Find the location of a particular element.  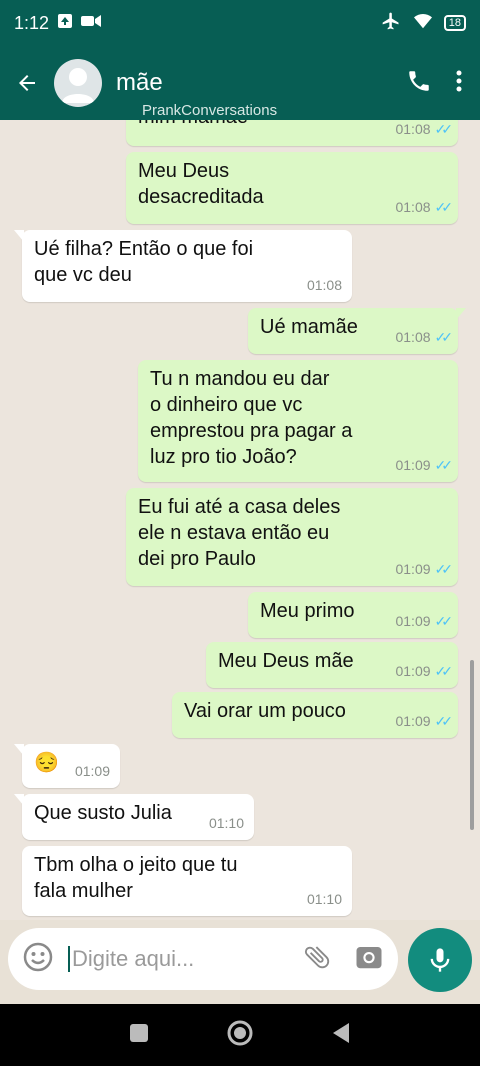

home-button is located at coordinates (240, 1035).